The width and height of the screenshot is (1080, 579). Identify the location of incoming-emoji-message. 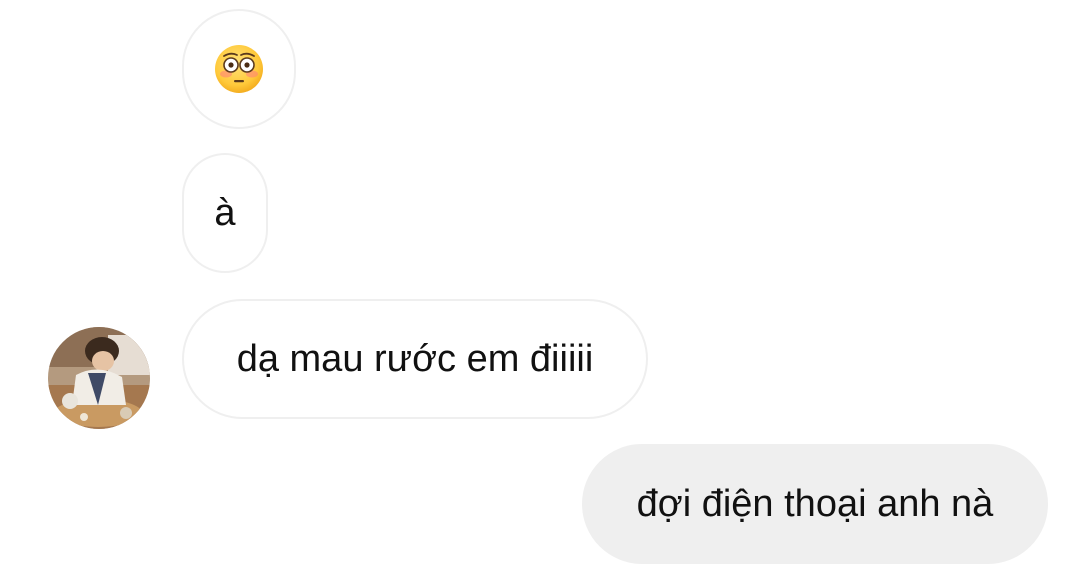
(239, 69).